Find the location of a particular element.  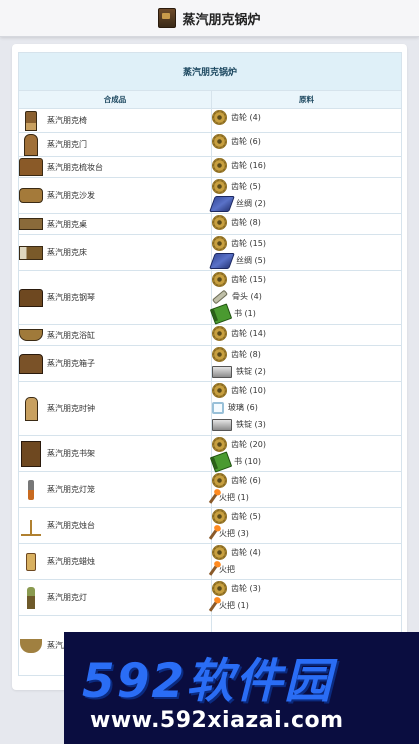

material-label: 铁锭 (3) is located at coordinates (251, 424).